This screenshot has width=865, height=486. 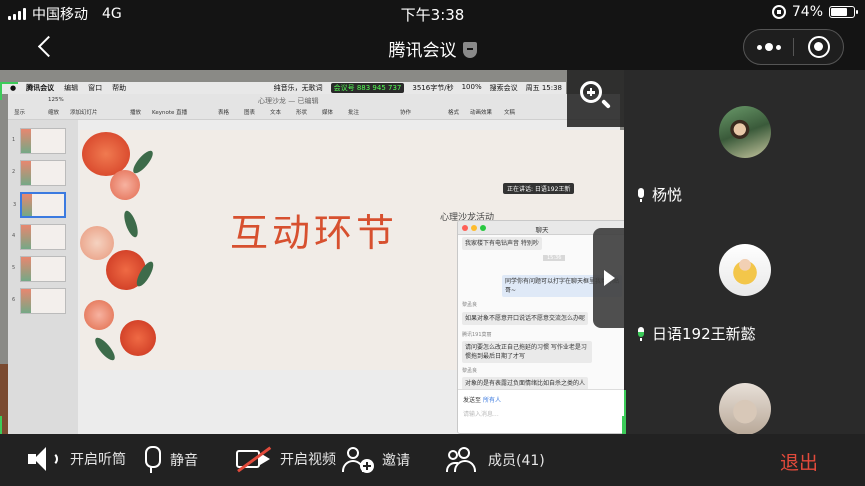 What do you see at coordinates (302, 113) in the screenshot?
I see `toolbar-shape: 形状` at bounding box center [302, 113].